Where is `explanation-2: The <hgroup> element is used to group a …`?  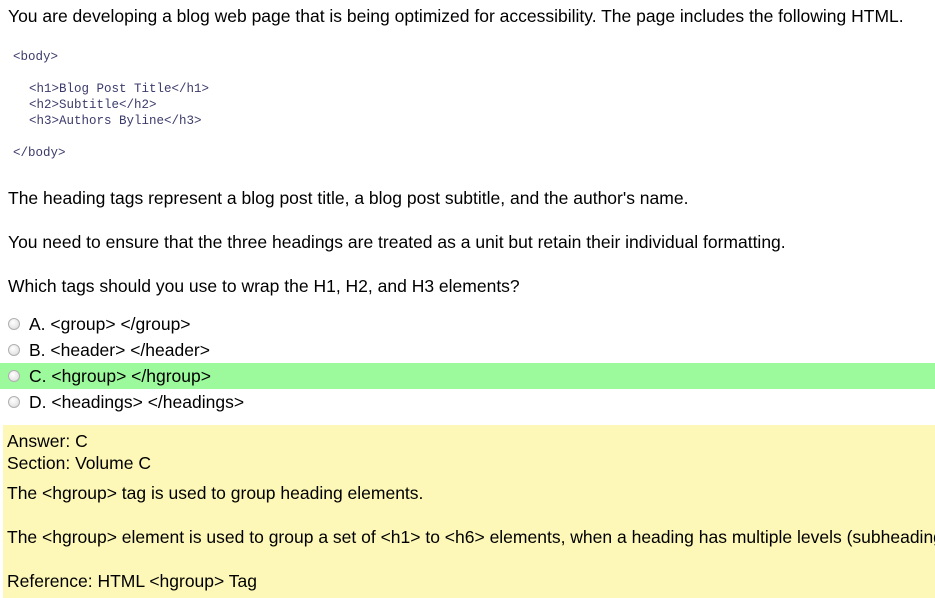 explanation-2: The <hgroup> element is used to group a … is located at coordinates (471, 537).